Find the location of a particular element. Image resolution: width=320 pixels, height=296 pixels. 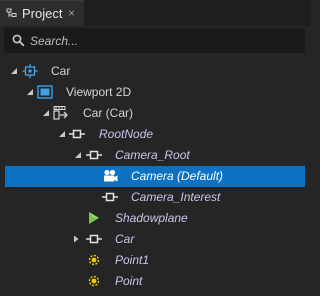

tree-item-shadowplane: Shadowplane is located at coordinates (155, 218).